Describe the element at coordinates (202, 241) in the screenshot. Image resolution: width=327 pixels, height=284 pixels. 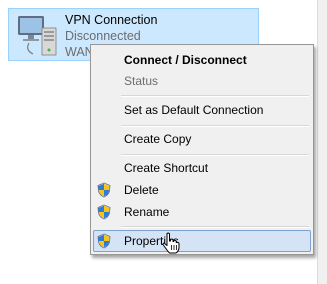
I see `menu-item-properties: Properties` at that location.